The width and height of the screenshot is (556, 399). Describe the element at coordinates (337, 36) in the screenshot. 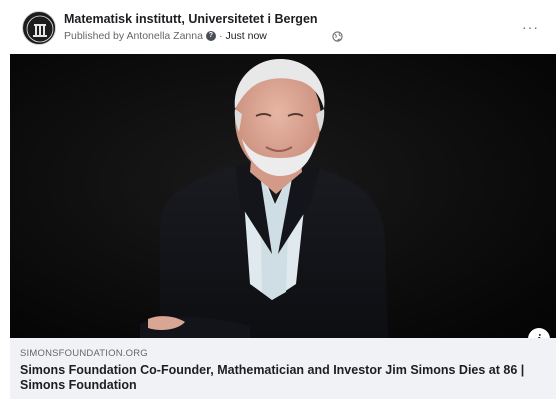

I see `globe-icon` at that location.